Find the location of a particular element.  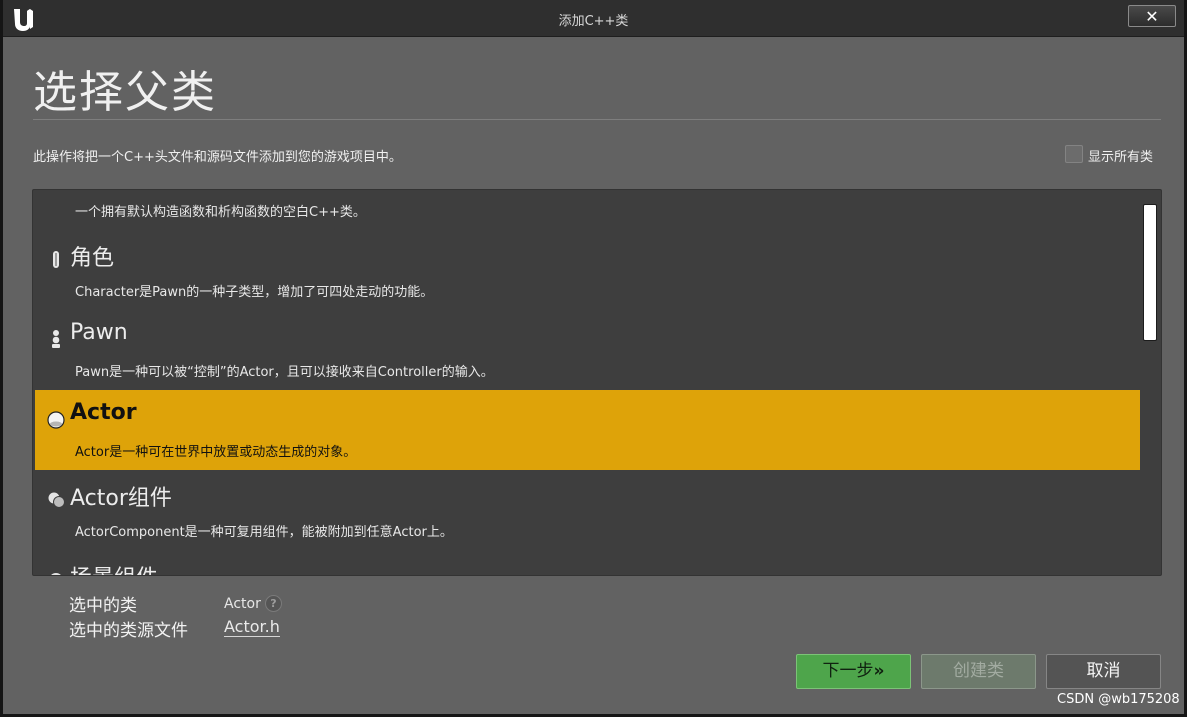

selected-class-value: Actor is located at coordinates (242, 604).